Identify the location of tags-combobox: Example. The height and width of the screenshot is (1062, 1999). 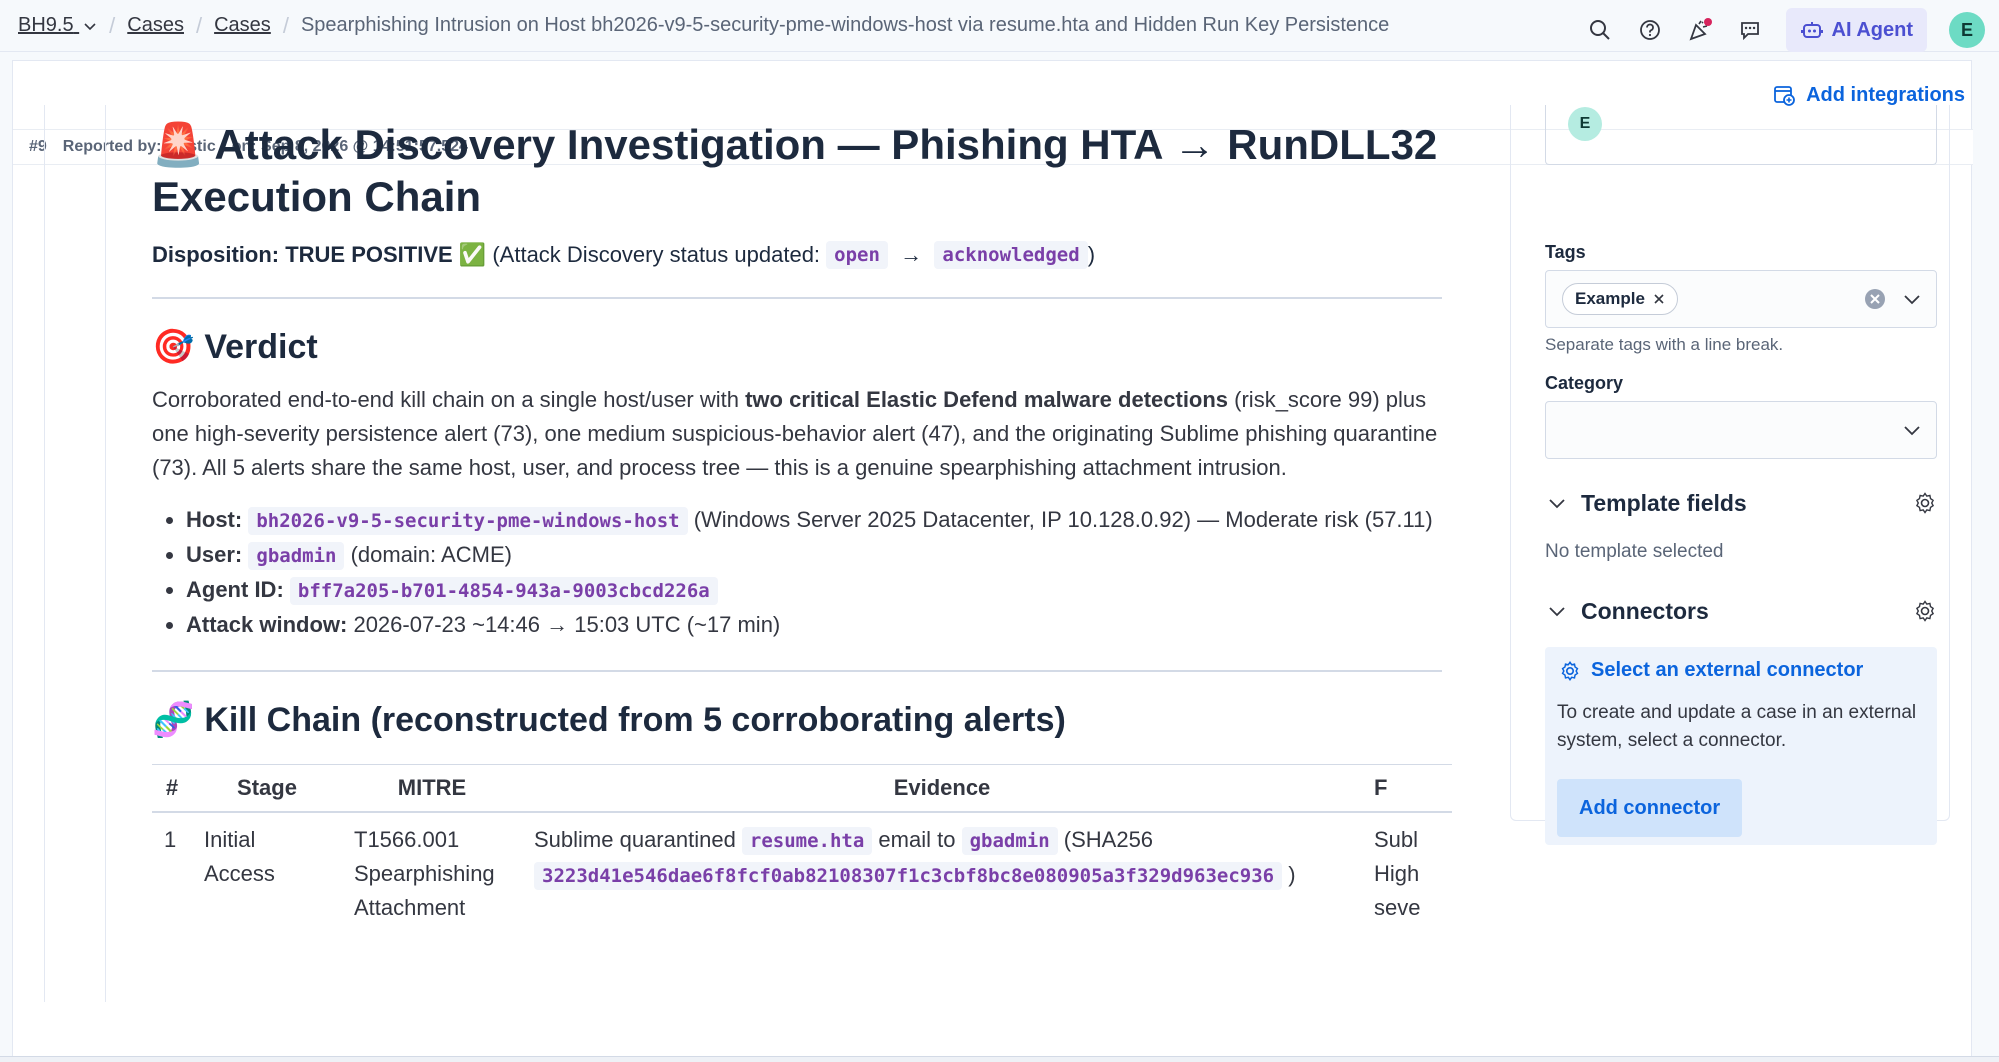
(1741, 299).